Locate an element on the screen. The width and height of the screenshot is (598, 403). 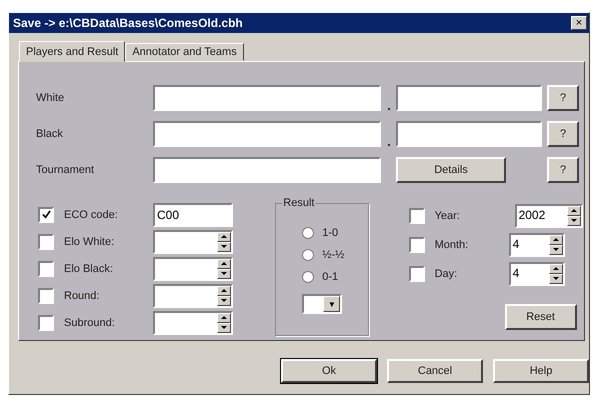
tab: Players and Result is located at coordinates (72, 51).